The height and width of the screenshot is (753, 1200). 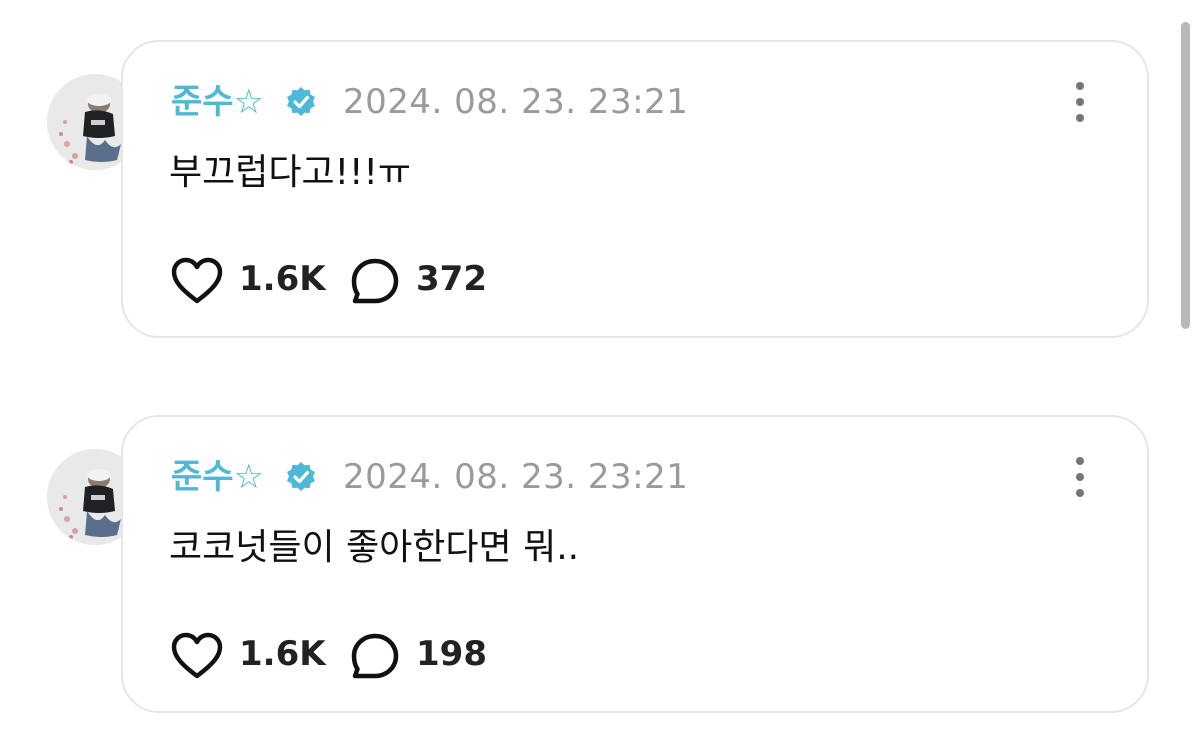 What do you see at coordinates (451, 654) in the screenshot?
I see `reply-count: 198` at bounding box center [451, 654].